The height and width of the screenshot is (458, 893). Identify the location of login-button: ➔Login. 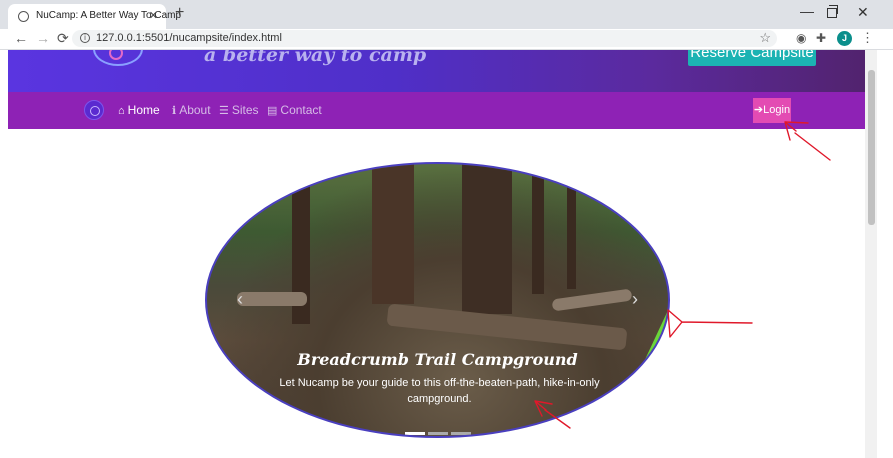
(772, 110).